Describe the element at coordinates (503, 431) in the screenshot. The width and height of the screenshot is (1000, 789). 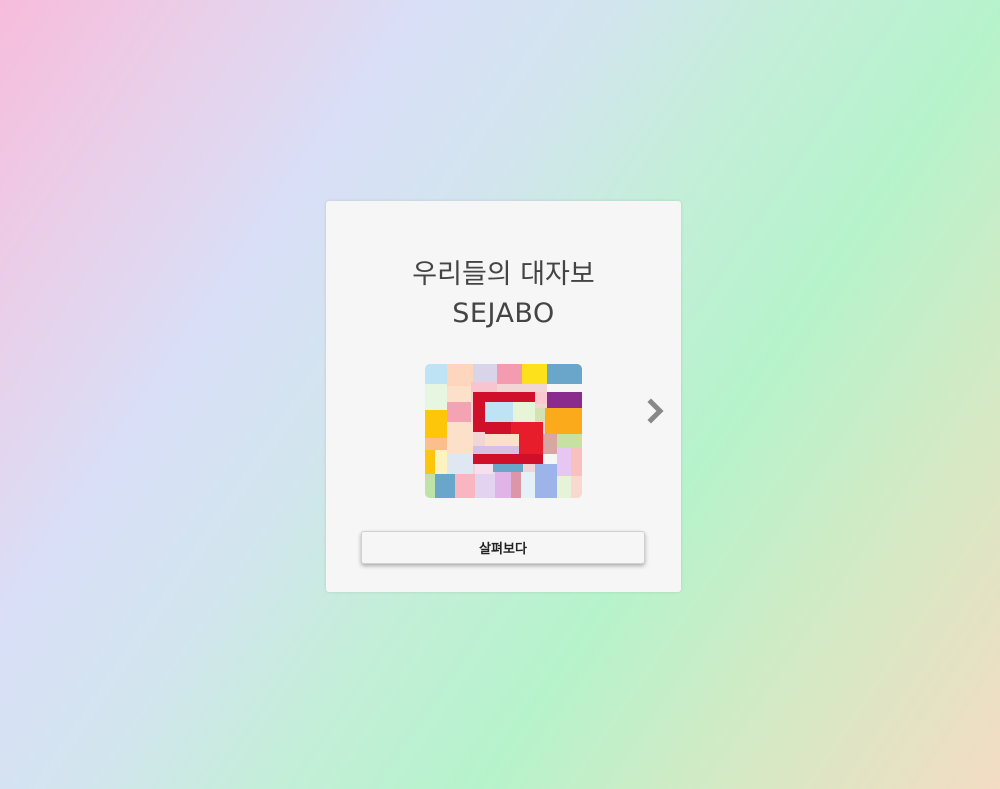
I see `poster-thumbnail` at that location.